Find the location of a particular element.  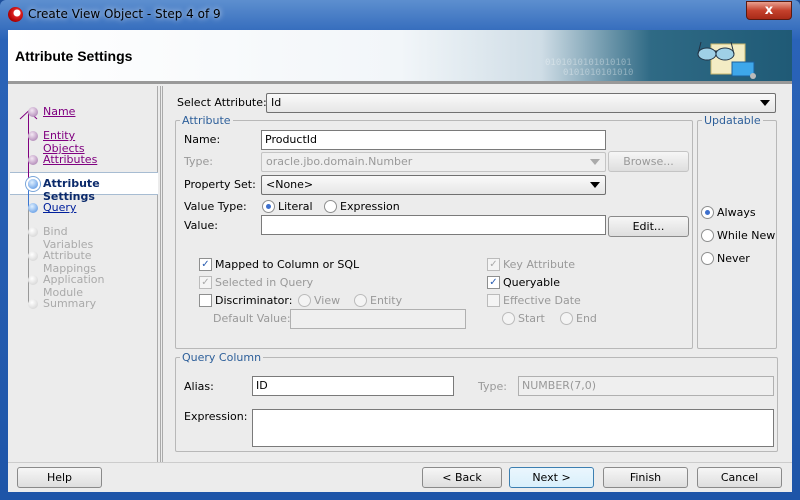

never-radio is located at coordinates (707, 258).